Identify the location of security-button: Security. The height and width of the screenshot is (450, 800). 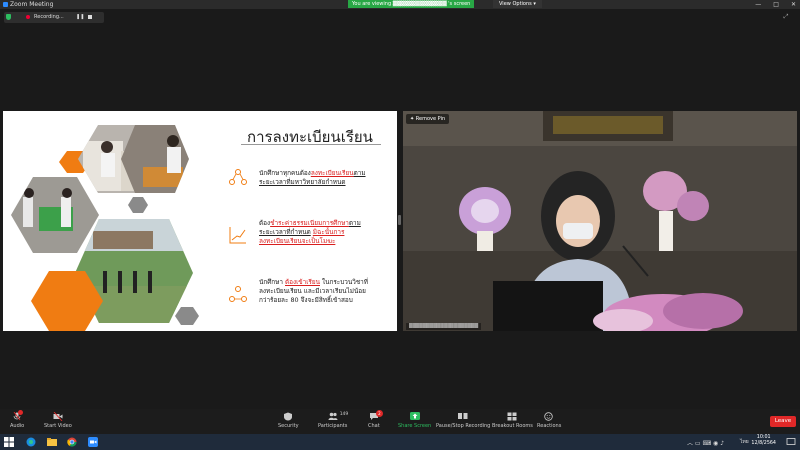
(288, 420).